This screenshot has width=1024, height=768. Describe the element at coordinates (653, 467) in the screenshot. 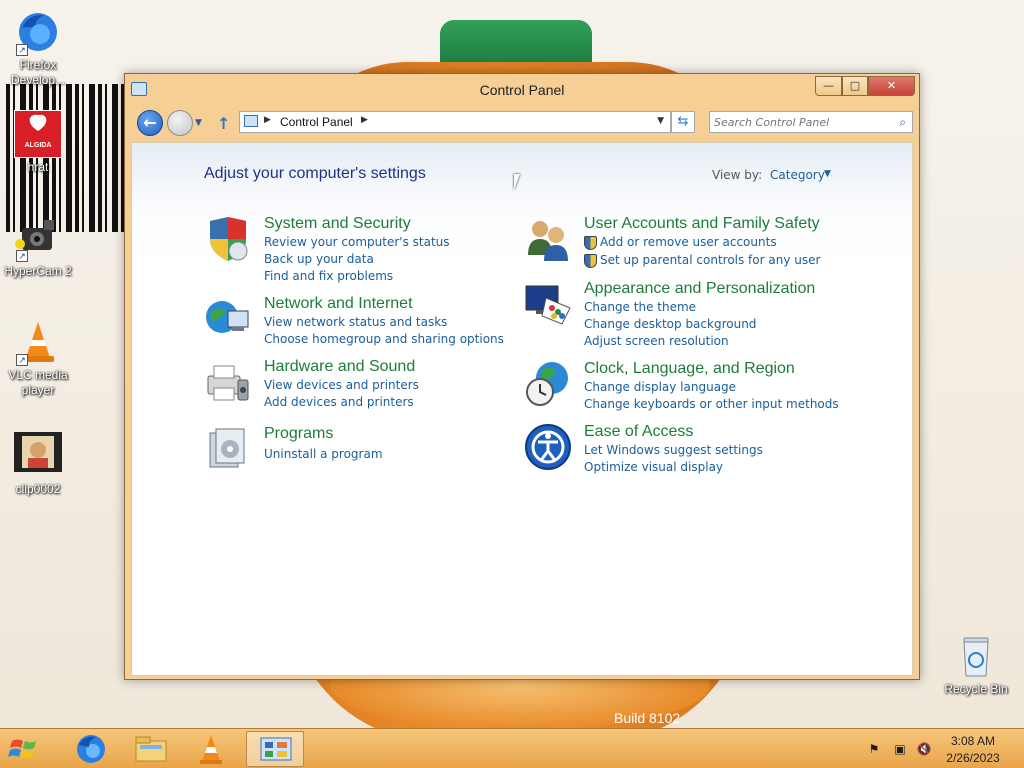

I see `link-optimize-visual-display: Optimize visual display` at that location.